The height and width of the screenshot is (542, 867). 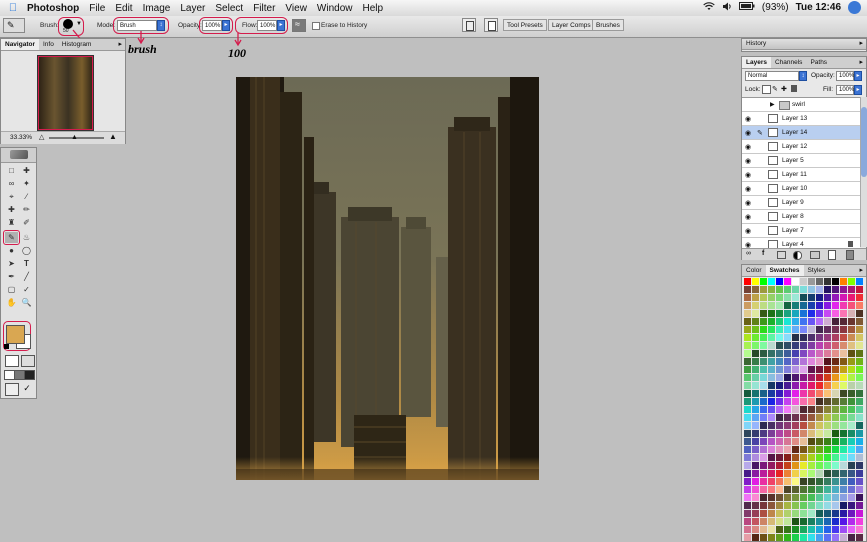 I want to click on type-tool-icon: T, so click(x=26, y=263).